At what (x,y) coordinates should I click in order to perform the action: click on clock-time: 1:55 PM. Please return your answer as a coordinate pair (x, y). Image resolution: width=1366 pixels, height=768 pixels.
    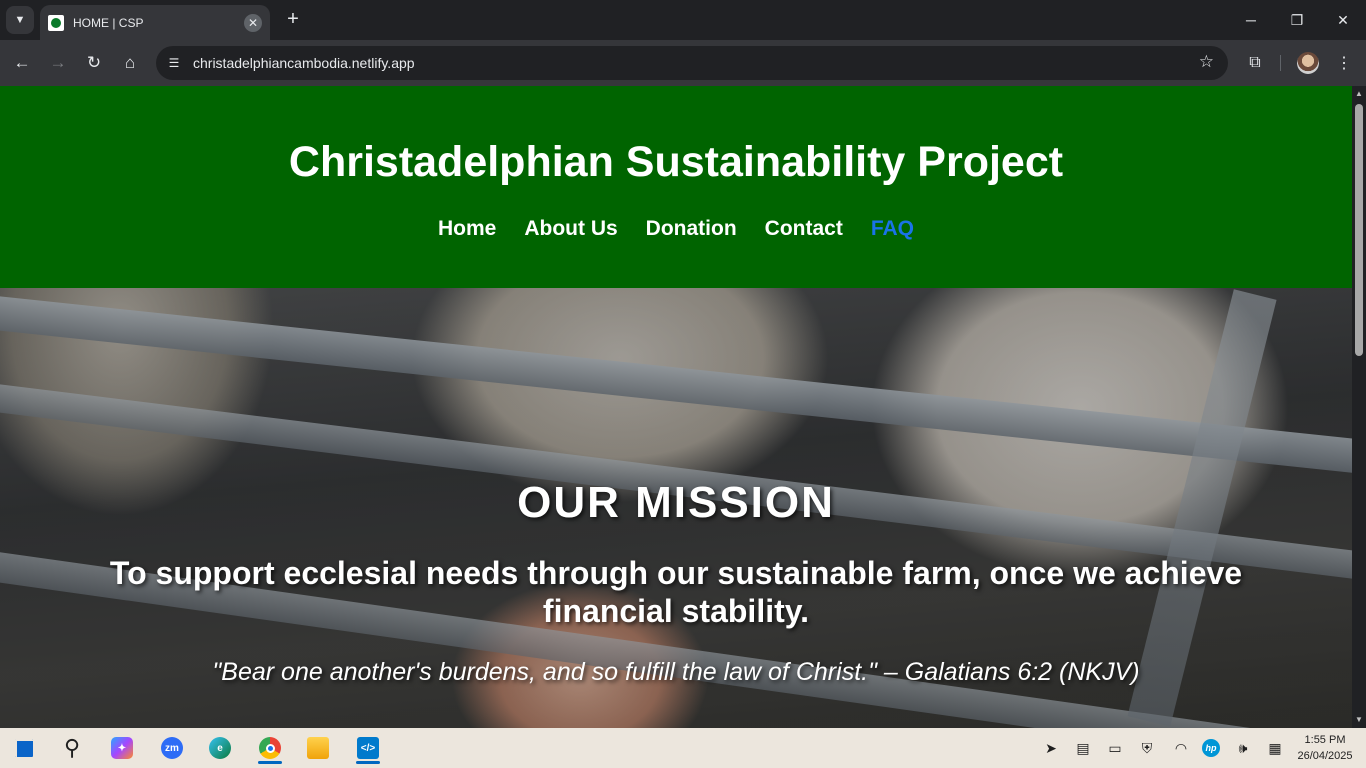
    Looking at the image, I should click on (1325, 740).